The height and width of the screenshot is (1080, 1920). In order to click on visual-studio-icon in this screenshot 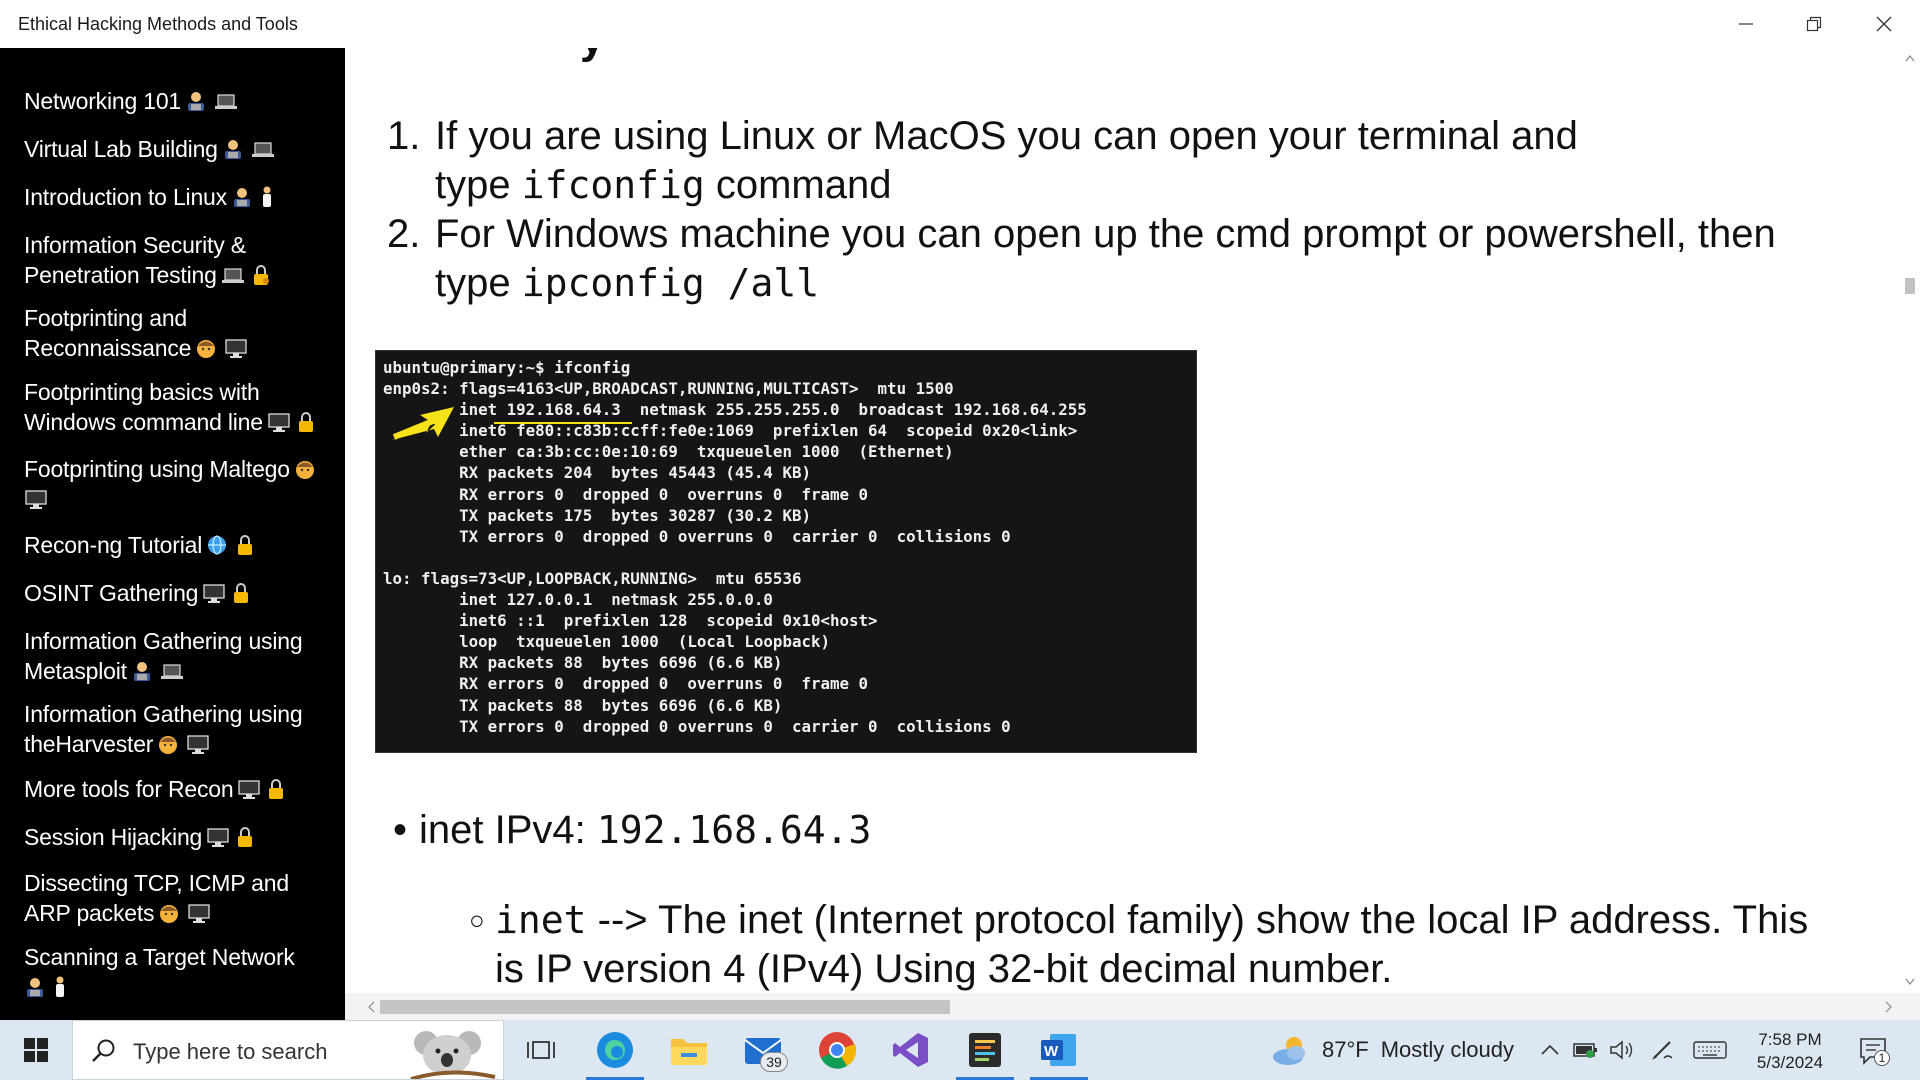, I will do `click(910, 1050)`.